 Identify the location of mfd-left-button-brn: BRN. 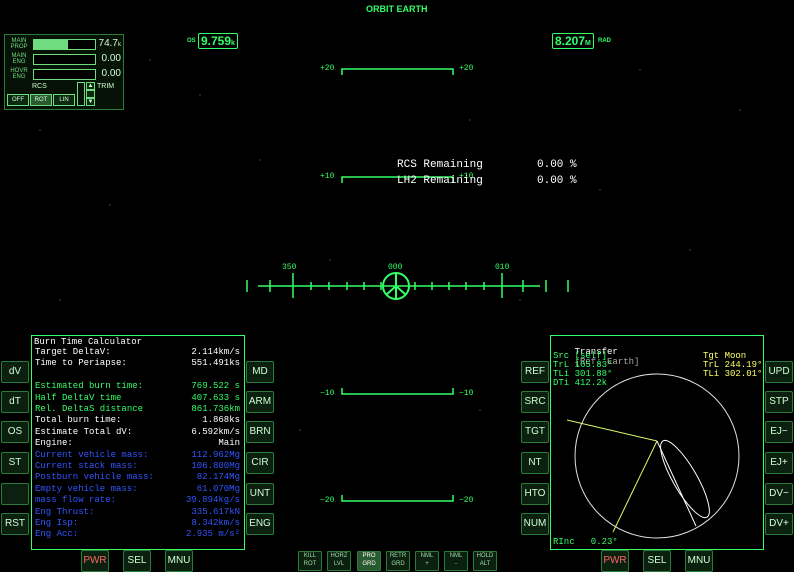
(260, 432).